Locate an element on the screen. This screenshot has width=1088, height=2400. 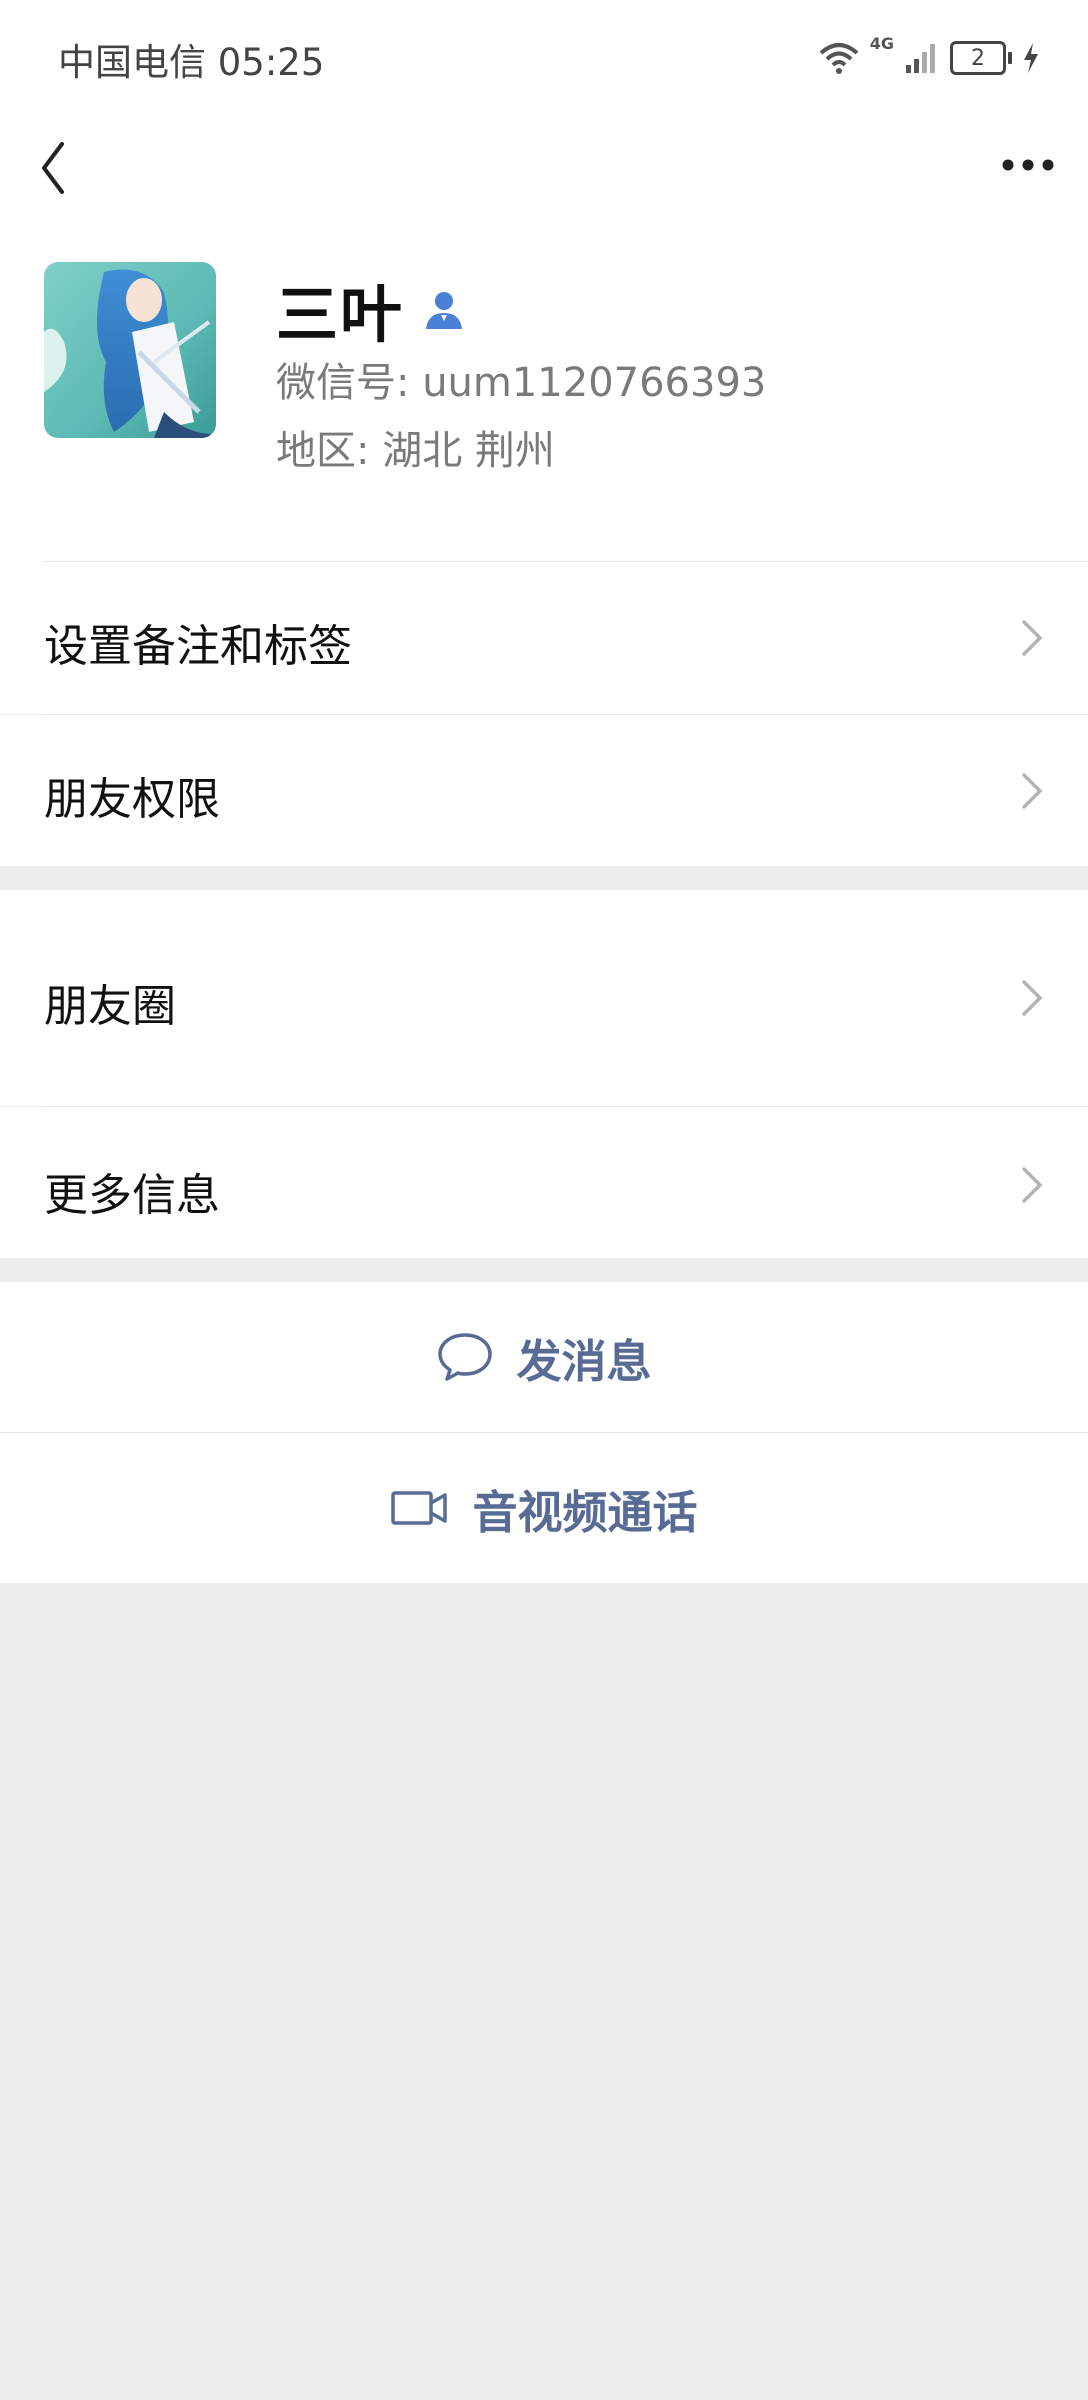
back-button is located at coordinates (70, 168).